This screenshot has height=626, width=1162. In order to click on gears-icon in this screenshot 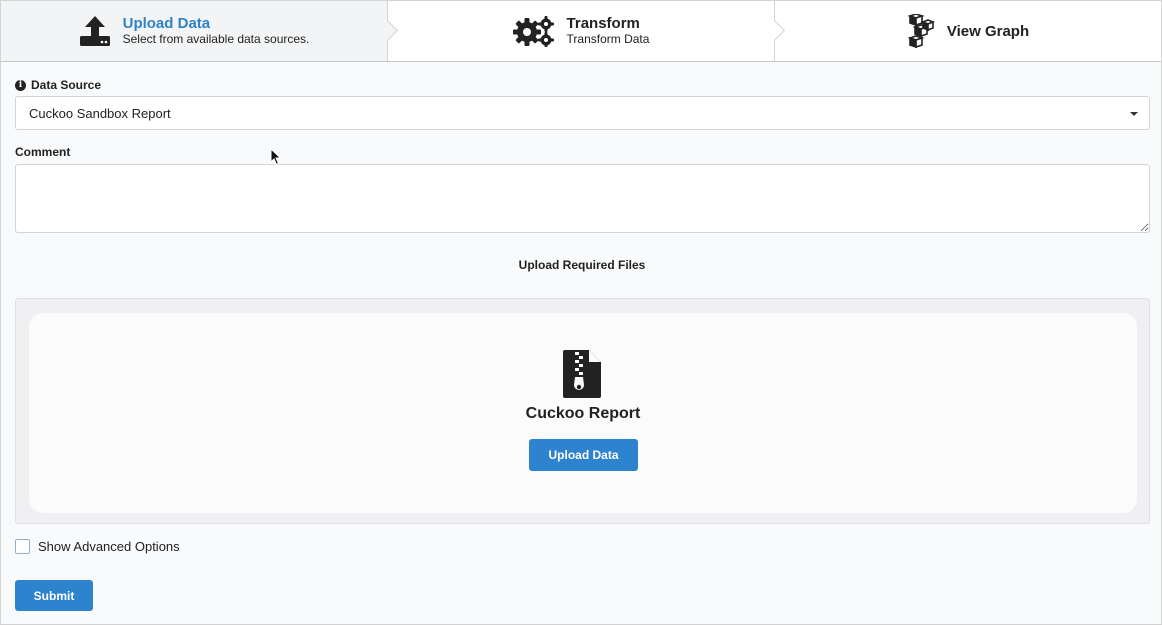, I will do `click(533, 31)`.